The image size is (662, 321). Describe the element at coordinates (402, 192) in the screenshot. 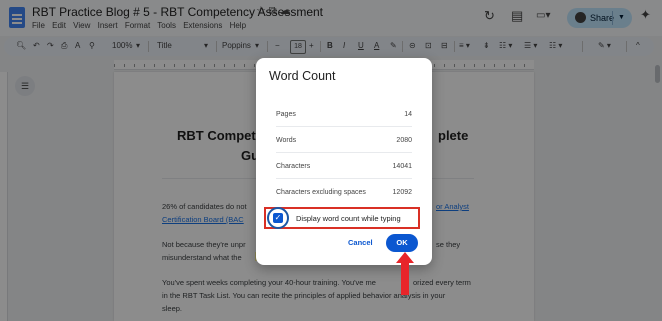

I see `stat-value: 12092` at that location.